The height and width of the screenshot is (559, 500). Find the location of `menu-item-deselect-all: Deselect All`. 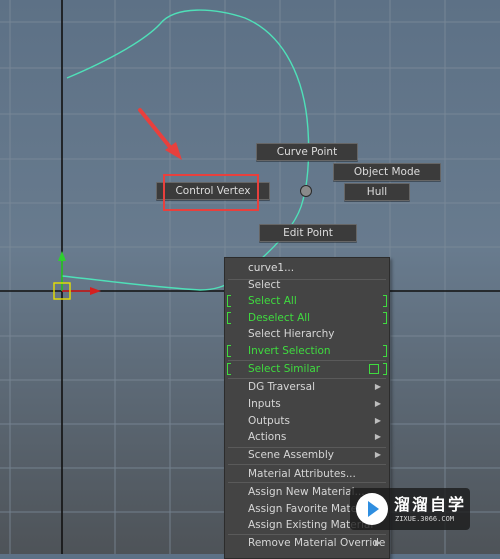

menu-item-deselect-all: Deselect All is located at coordinates (307, 318).